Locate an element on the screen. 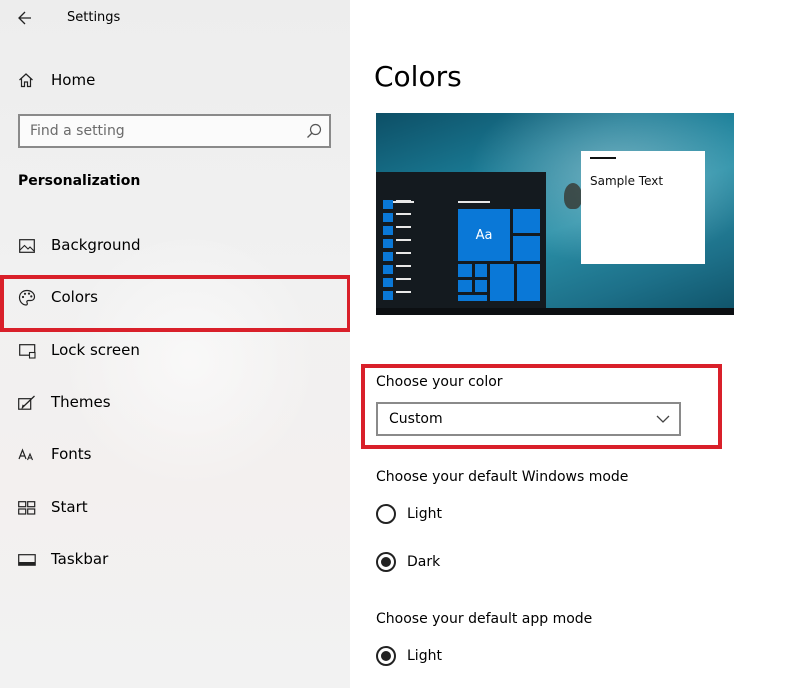 The height and width of the screenshot is (688, 800). radio-label: Dark is located at coordinates (423, 562).